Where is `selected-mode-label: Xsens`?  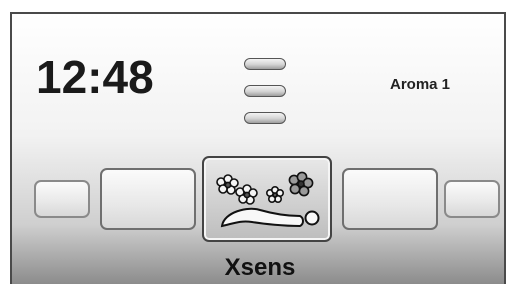 selected-mode-label: Xsens is located at coordinates (260, 267).